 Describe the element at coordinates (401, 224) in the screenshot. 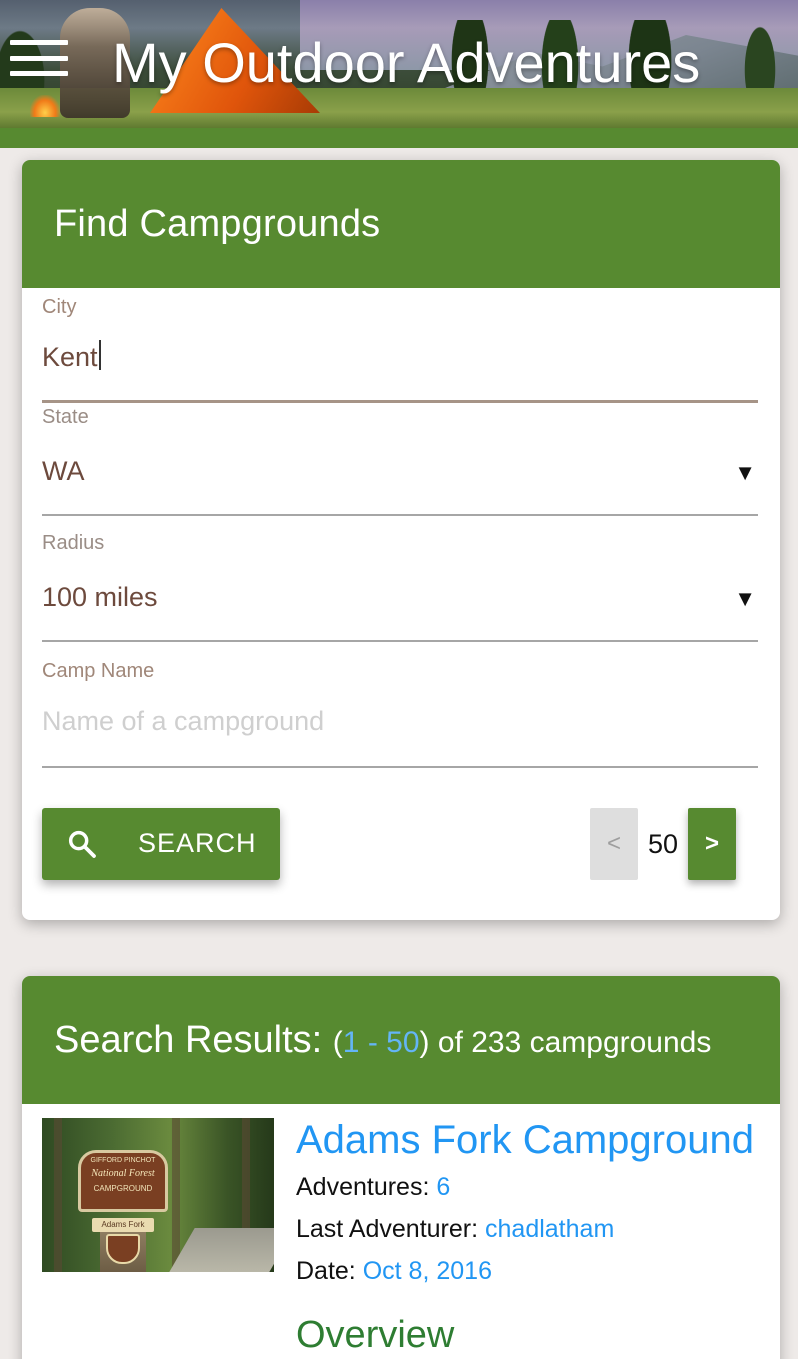

I see `find-campgrounds-header: Find Campgrounds` at that location.